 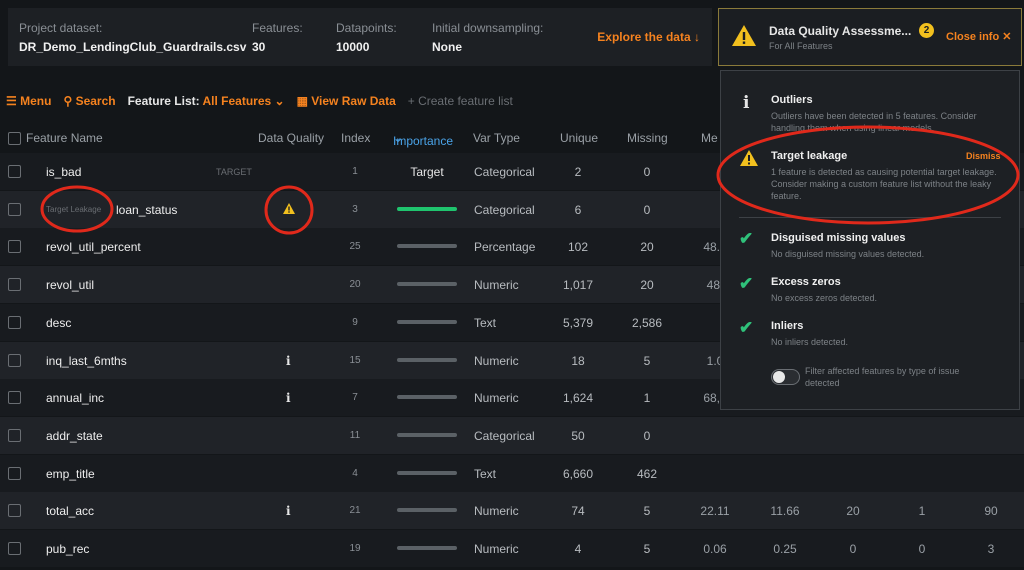 What do you see at coordinates (355, 548) in the screenshot?
I see `feature-index: 19` at bounding box center [355, 548].